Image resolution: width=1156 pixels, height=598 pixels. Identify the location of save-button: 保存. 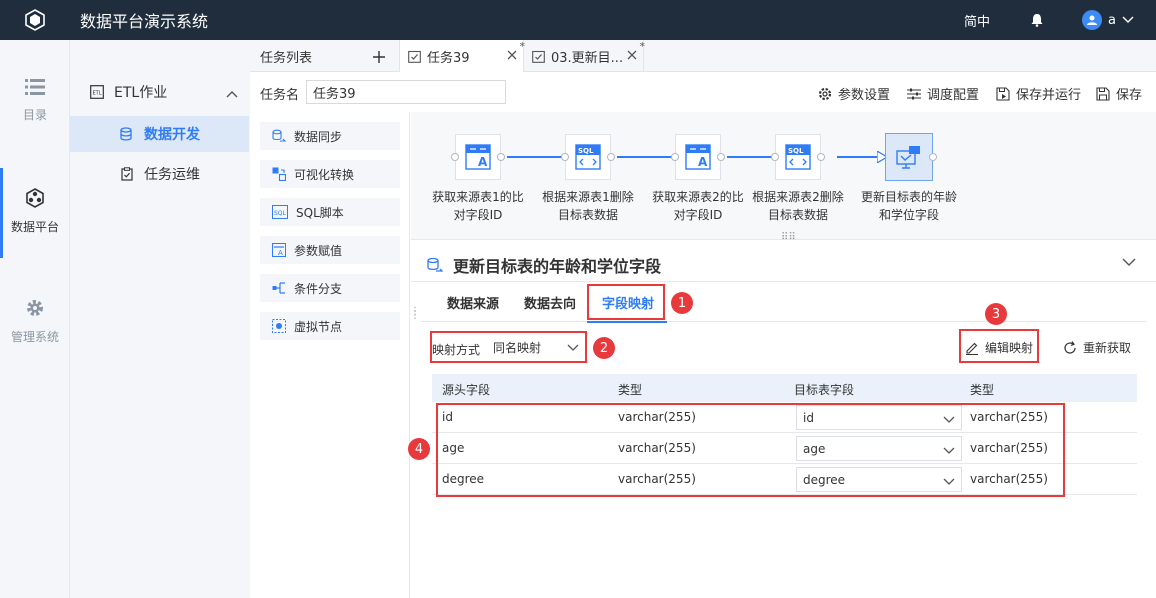
(1119, 93).